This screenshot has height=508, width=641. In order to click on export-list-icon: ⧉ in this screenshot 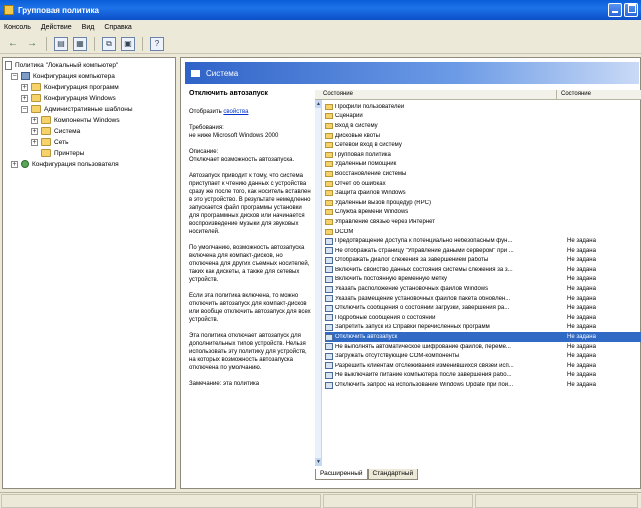, I will do `click(109, 43)`.